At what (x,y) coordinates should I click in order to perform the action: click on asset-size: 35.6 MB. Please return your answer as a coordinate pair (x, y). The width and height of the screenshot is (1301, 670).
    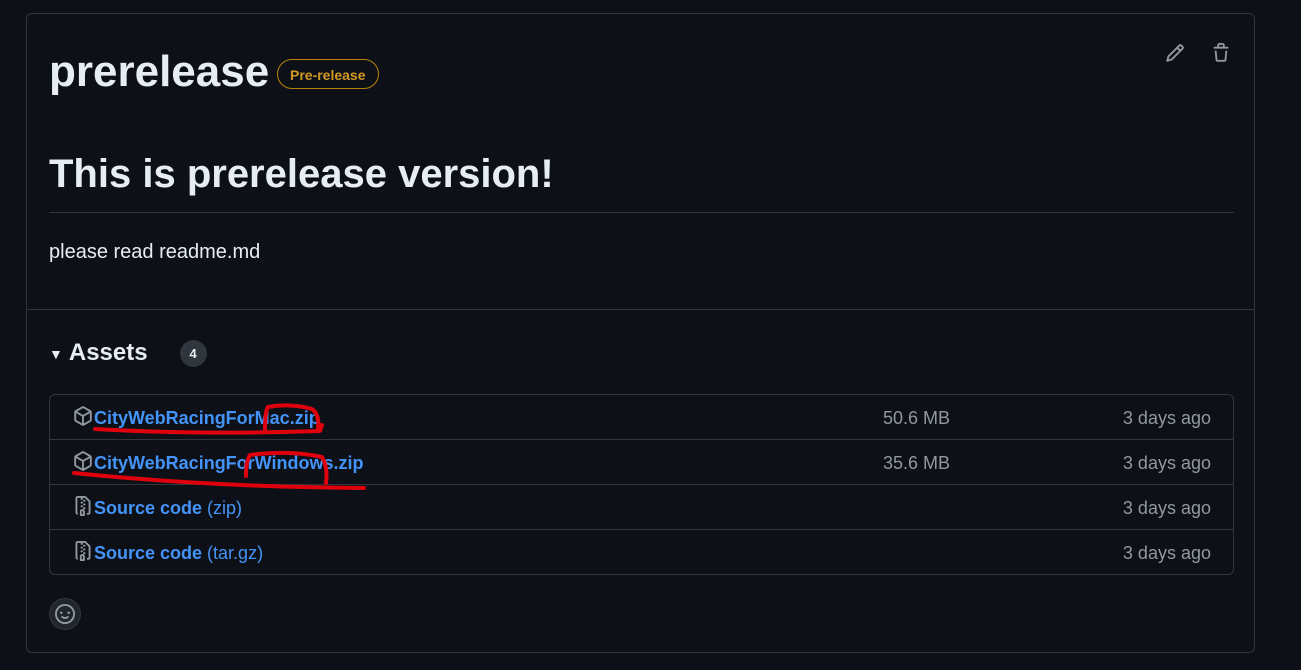
    Looking at the image, I should click on (917, 463).